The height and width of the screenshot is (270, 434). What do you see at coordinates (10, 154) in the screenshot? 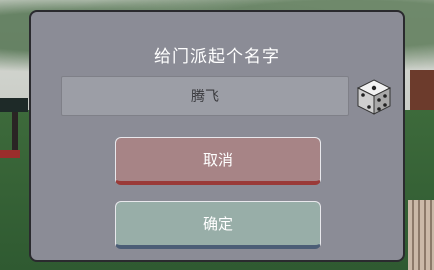
I see `background-flag` at bounding box center [10, 154].